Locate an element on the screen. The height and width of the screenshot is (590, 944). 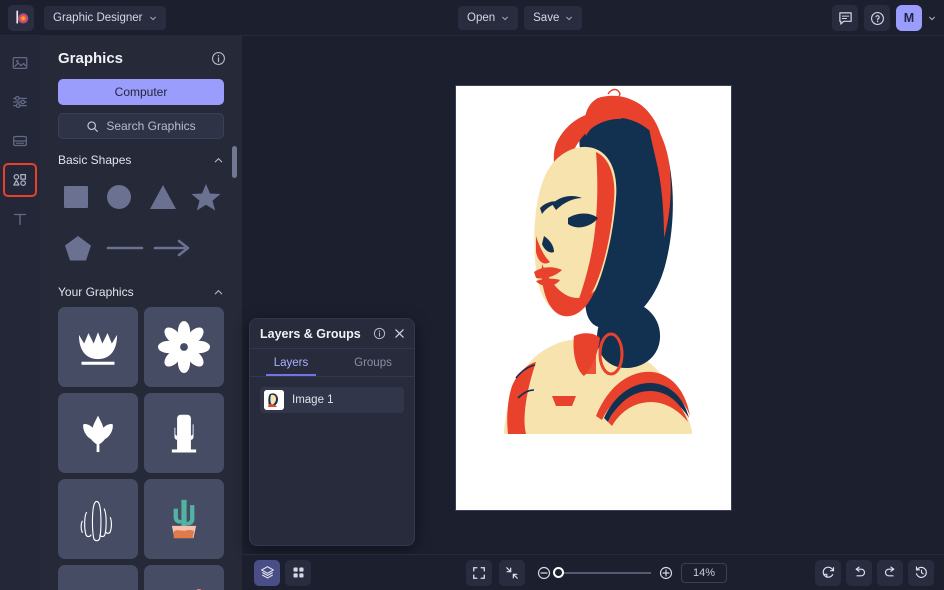
daisy-flower-graphic is located at coordinates (184, 347).